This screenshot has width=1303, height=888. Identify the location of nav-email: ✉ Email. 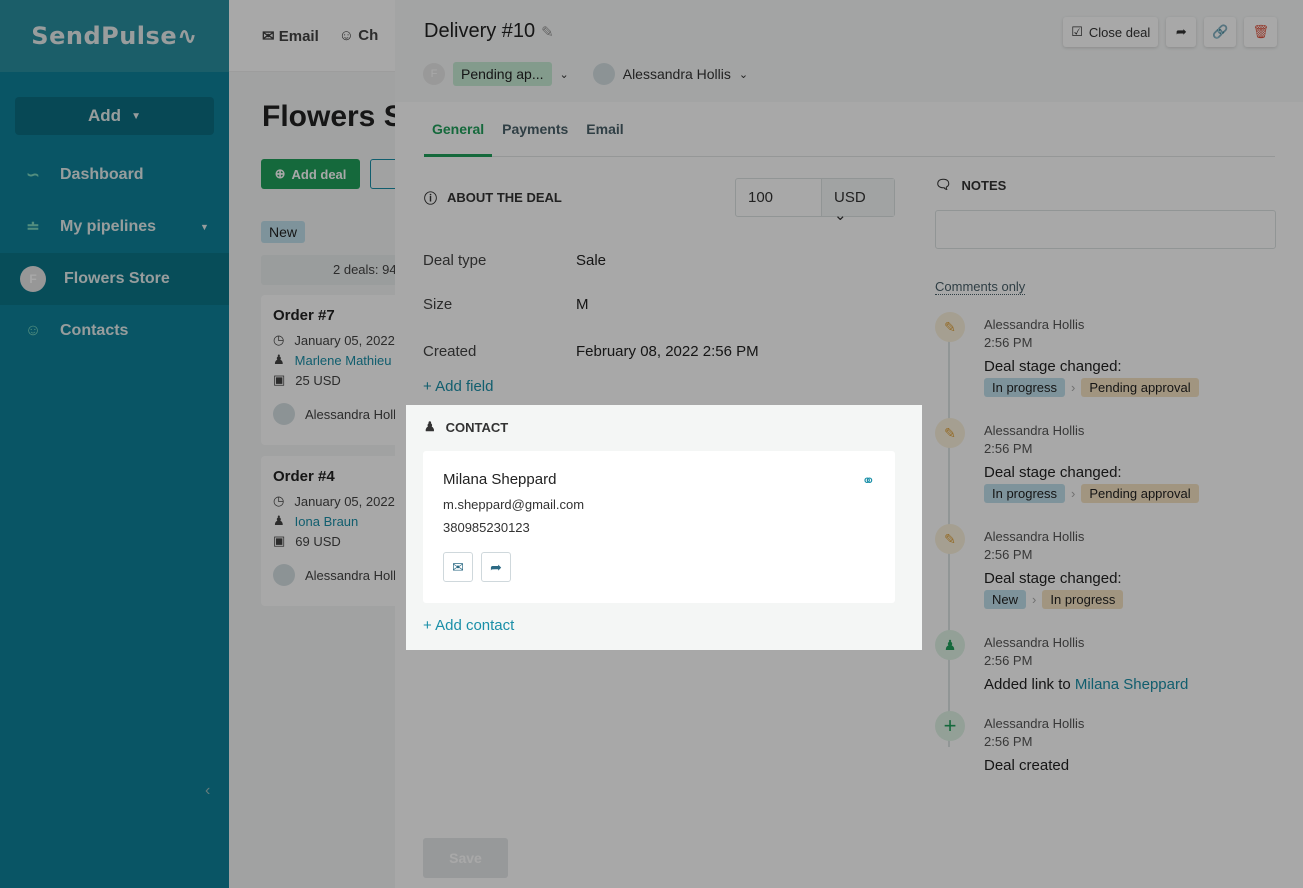
(290, 36).